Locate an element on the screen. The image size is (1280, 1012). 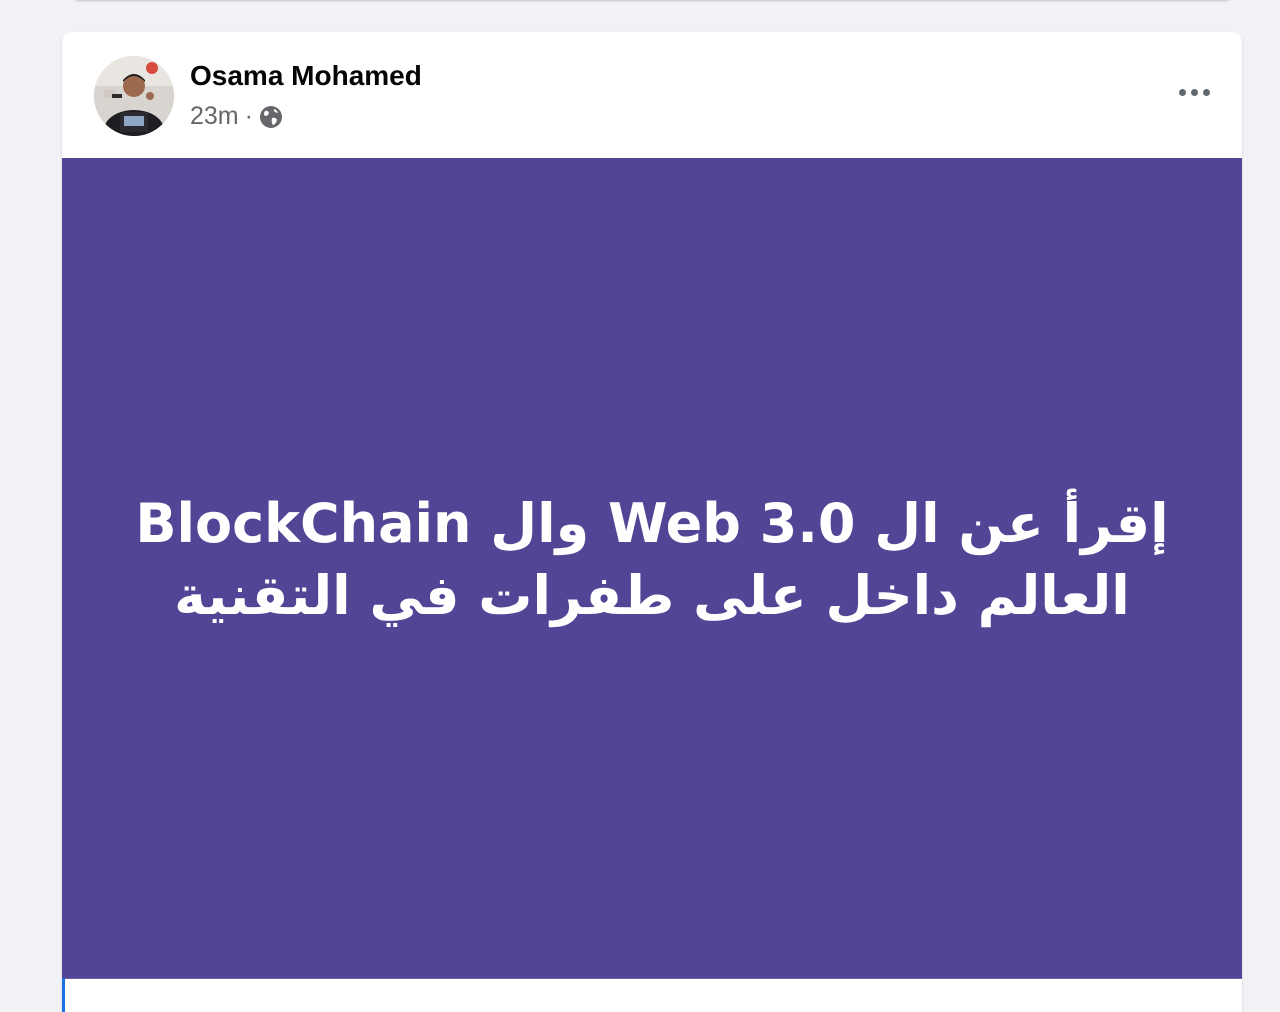
post-meta: 23m · is located at coordinates (236, 116).